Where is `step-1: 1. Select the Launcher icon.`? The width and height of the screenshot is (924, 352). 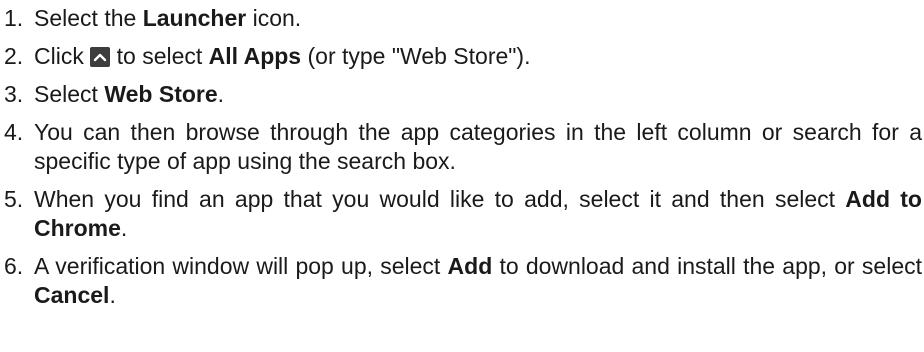
step-1: 1. Select the Launcher icon. is located at coordinates (461, 18).